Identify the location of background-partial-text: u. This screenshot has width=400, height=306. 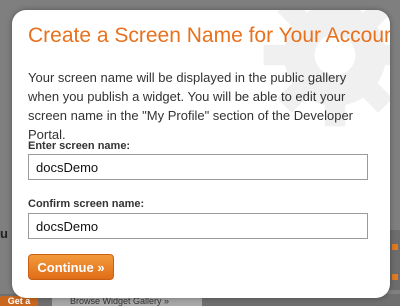
(4, 233).